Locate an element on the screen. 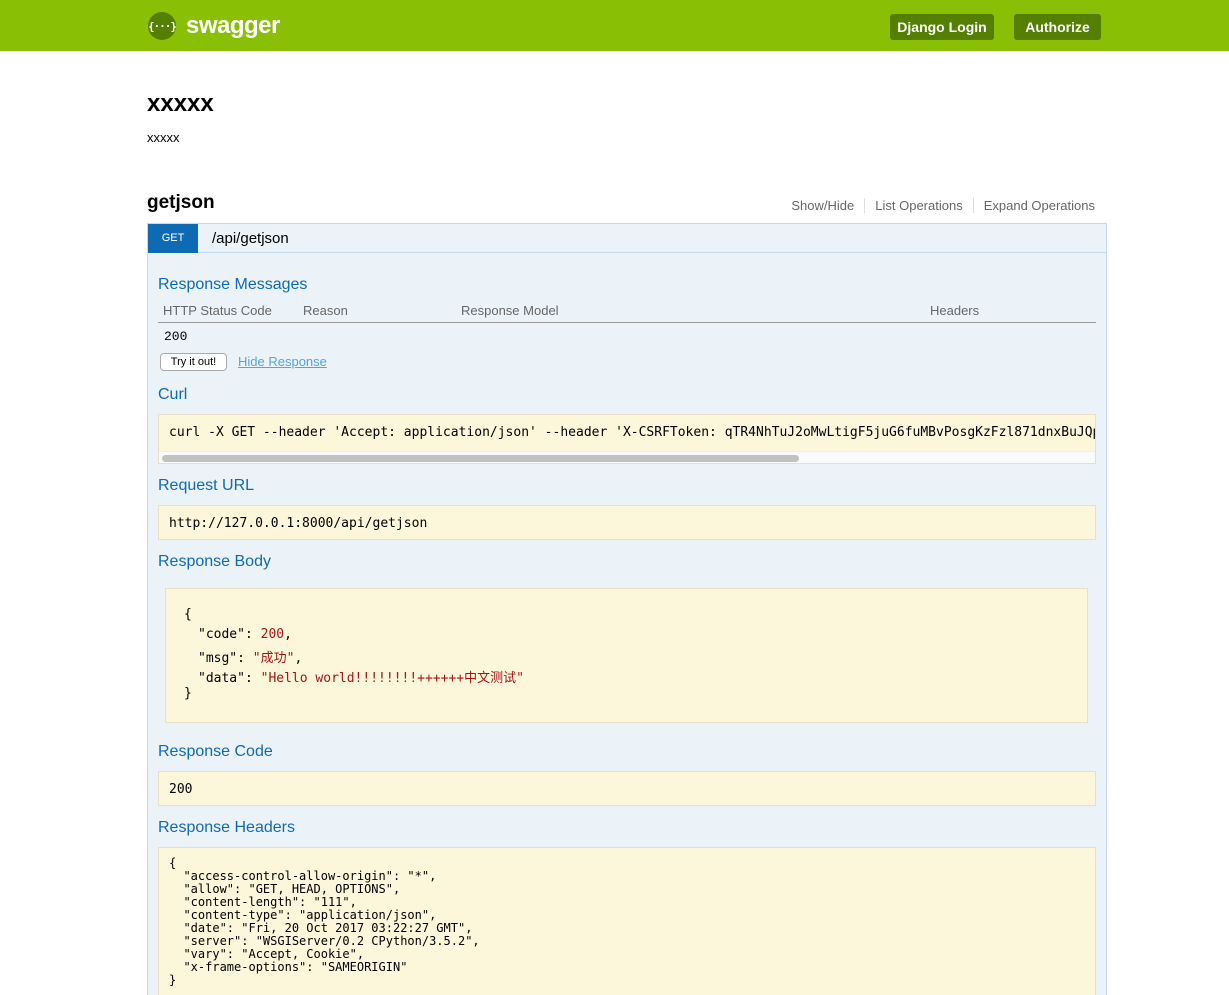 This screenshot has width=1229, height=995. col-response-model: Response Model is located at coordinates (510, 310).